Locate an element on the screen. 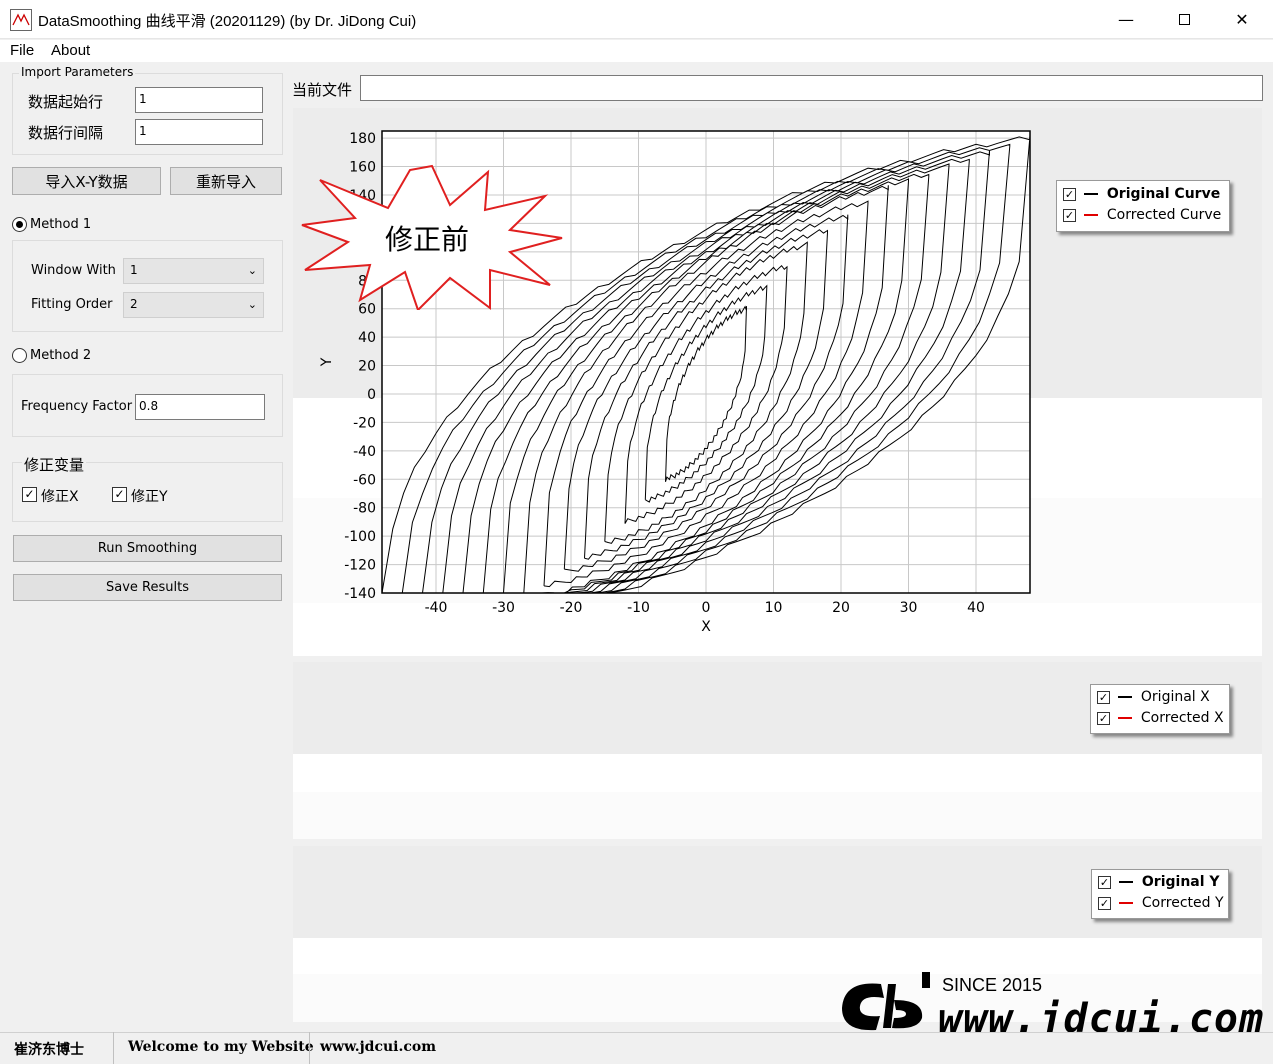  legend-row-corrected-curve: ✓ Corrected Curve is located at coordinates (1142, 215).